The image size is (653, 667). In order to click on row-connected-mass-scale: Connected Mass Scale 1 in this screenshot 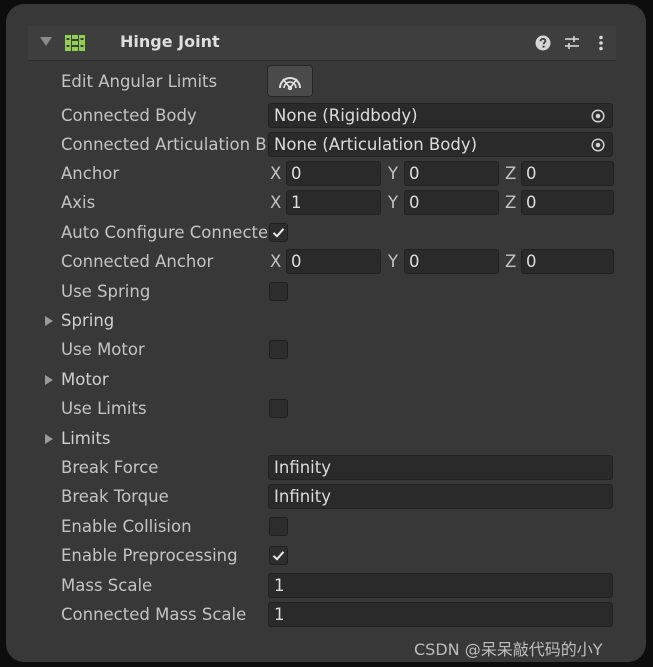, I will do `click(326, 615)`.